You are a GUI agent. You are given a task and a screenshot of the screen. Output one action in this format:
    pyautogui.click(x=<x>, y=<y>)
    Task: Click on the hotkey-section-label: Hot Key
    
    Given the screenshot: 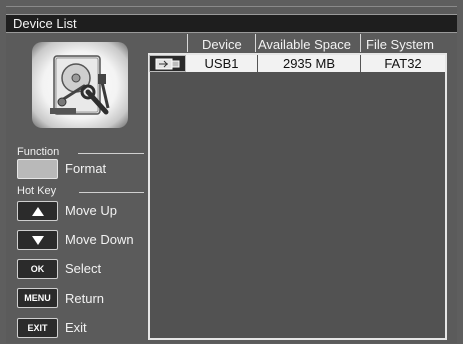 What is the action you would take?
    pyautogui.click(x=37, y=191)
    